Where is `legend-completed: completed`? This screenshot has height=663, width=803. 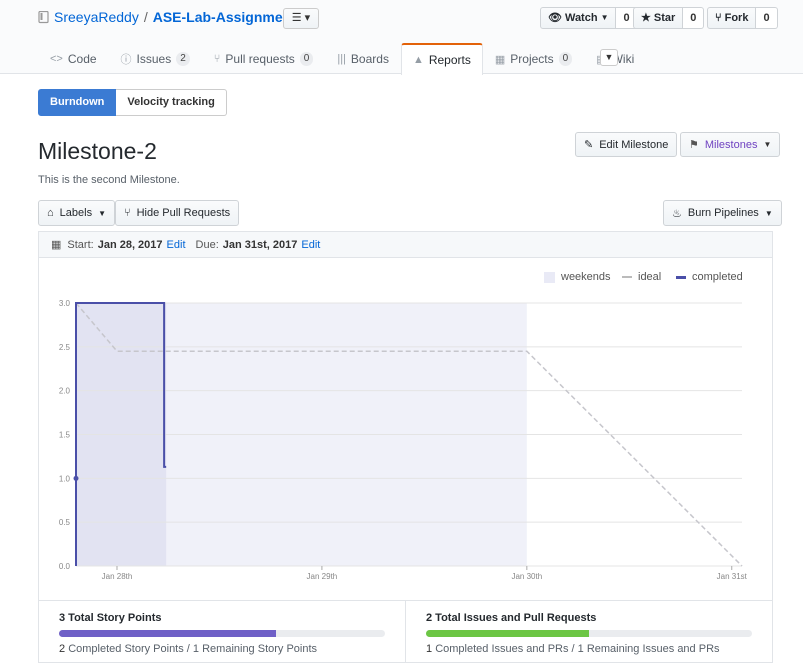
legend-completed: completed is located at coordinates (709, 277).